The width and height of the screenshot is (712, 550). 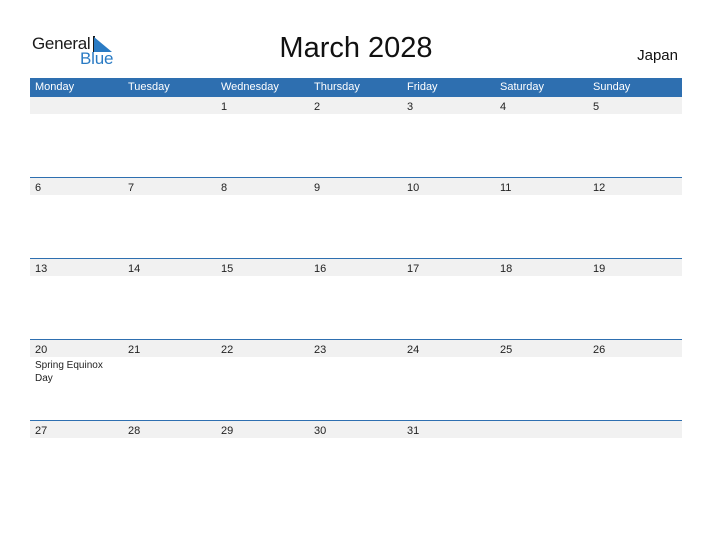 I want to click on date-strip: 1 2 3 4 5, so click(x=356, y=105).